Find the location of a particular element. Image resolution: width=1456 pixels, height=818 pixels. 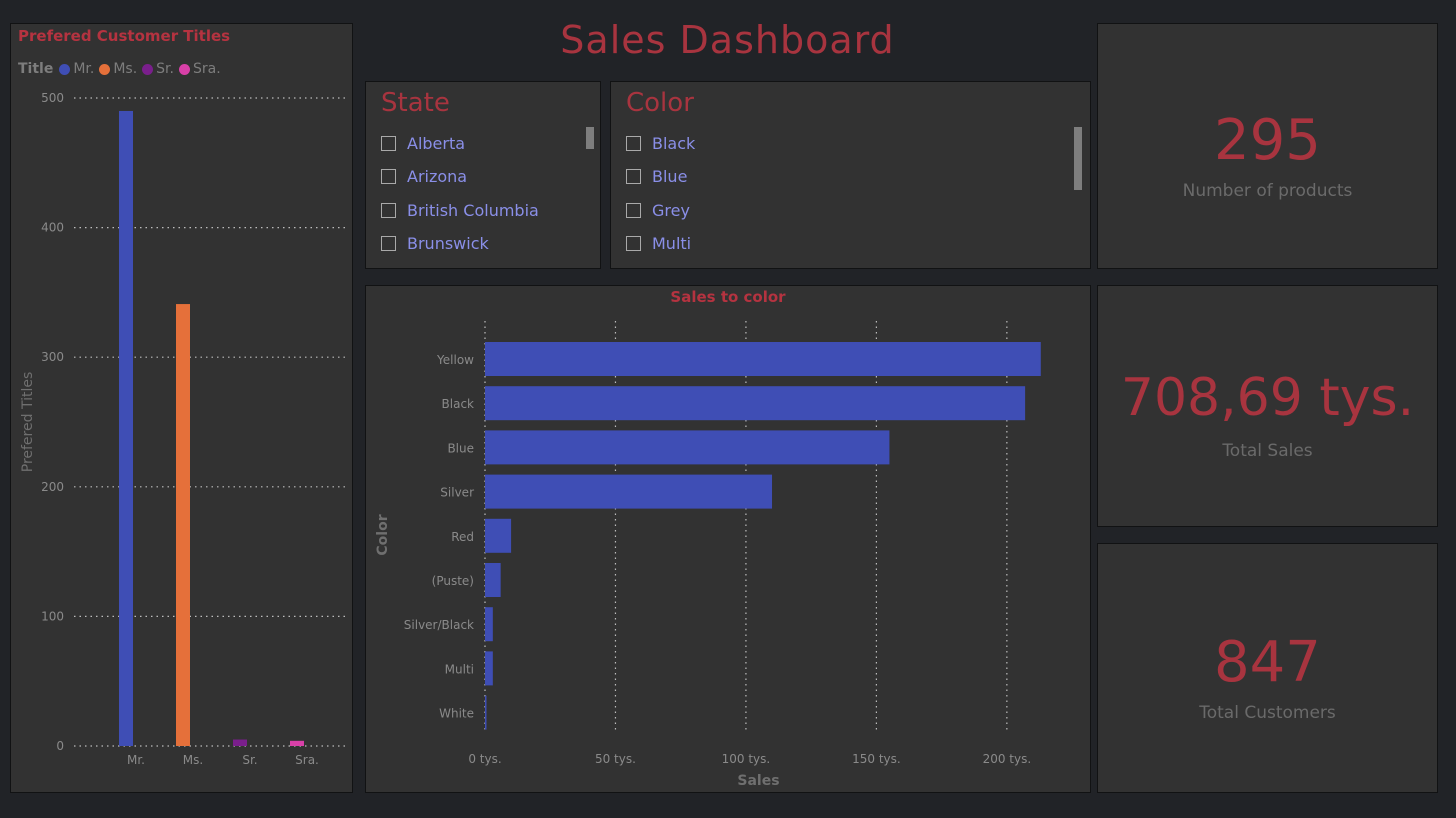

total-sales-value: 708,69 tys. is located at coordinates (1267, 398).